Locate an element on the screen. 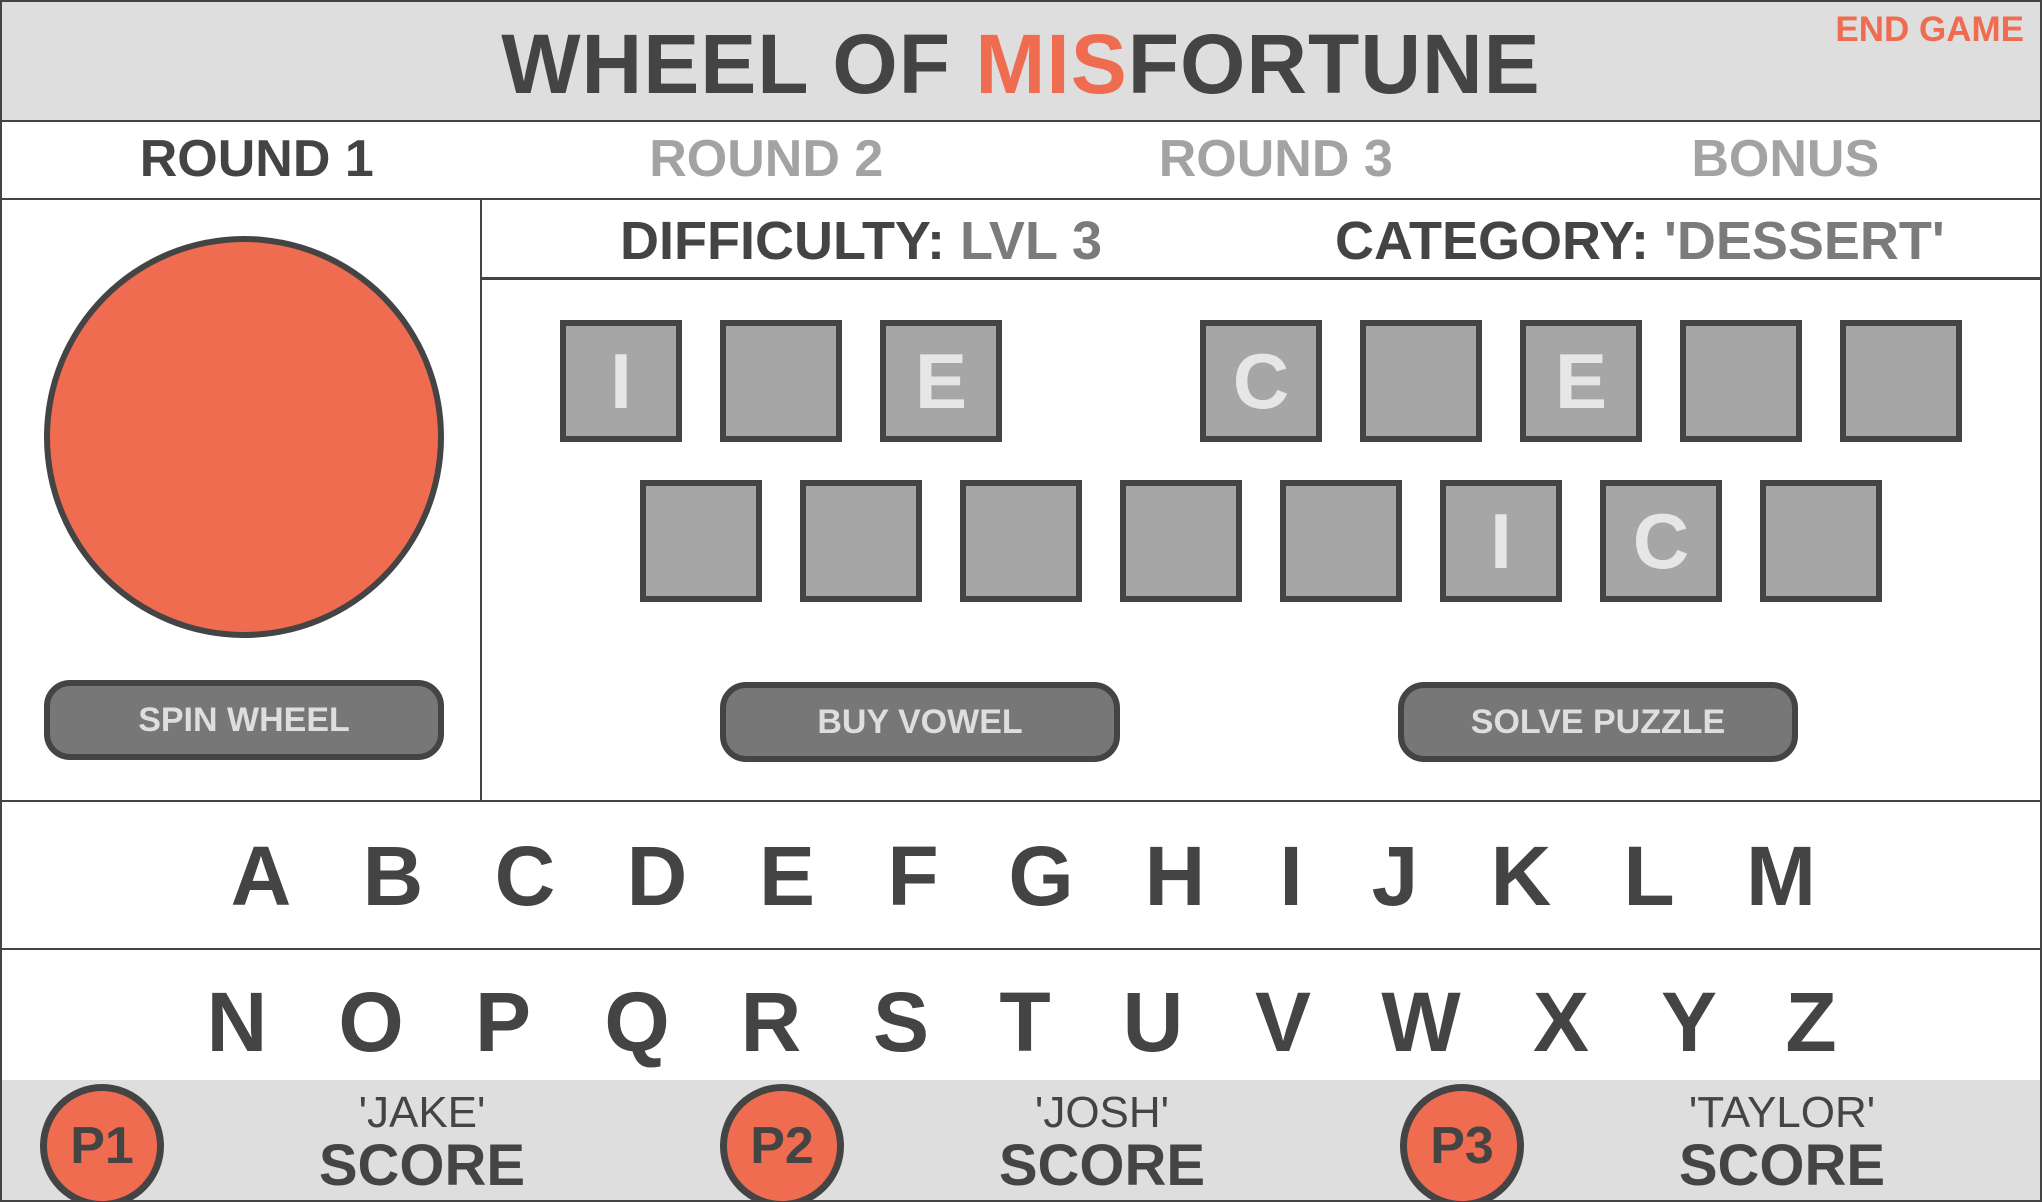 The width and height of the screenshot is (2042, 1202). player-name: 'TAYLOR' is located at coordinates (1782, 1112).